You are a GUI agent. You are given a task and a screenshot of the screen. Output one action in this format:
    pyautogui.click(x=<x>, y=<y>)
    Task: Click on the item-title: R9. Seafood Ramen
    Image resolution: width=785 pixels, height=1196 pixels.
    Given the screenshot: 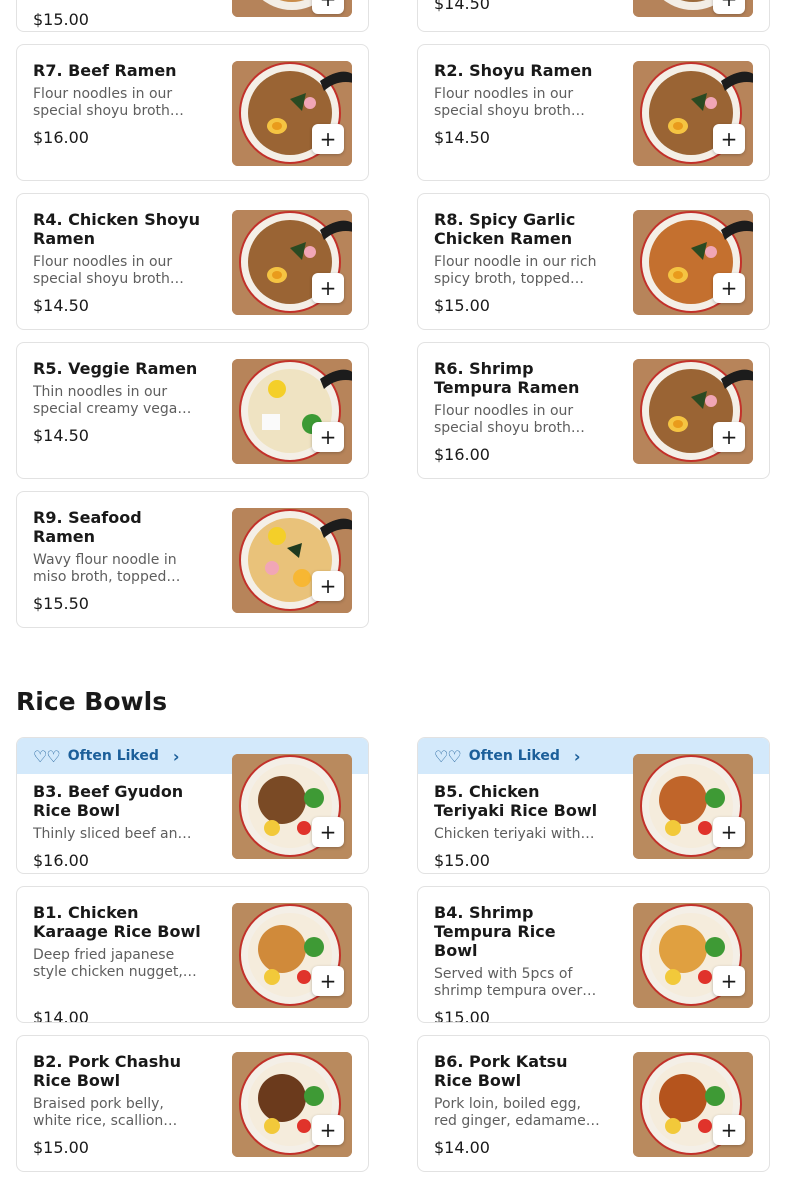 What is the action you would take?
    pyautogui.click(x=87, y=527)
    